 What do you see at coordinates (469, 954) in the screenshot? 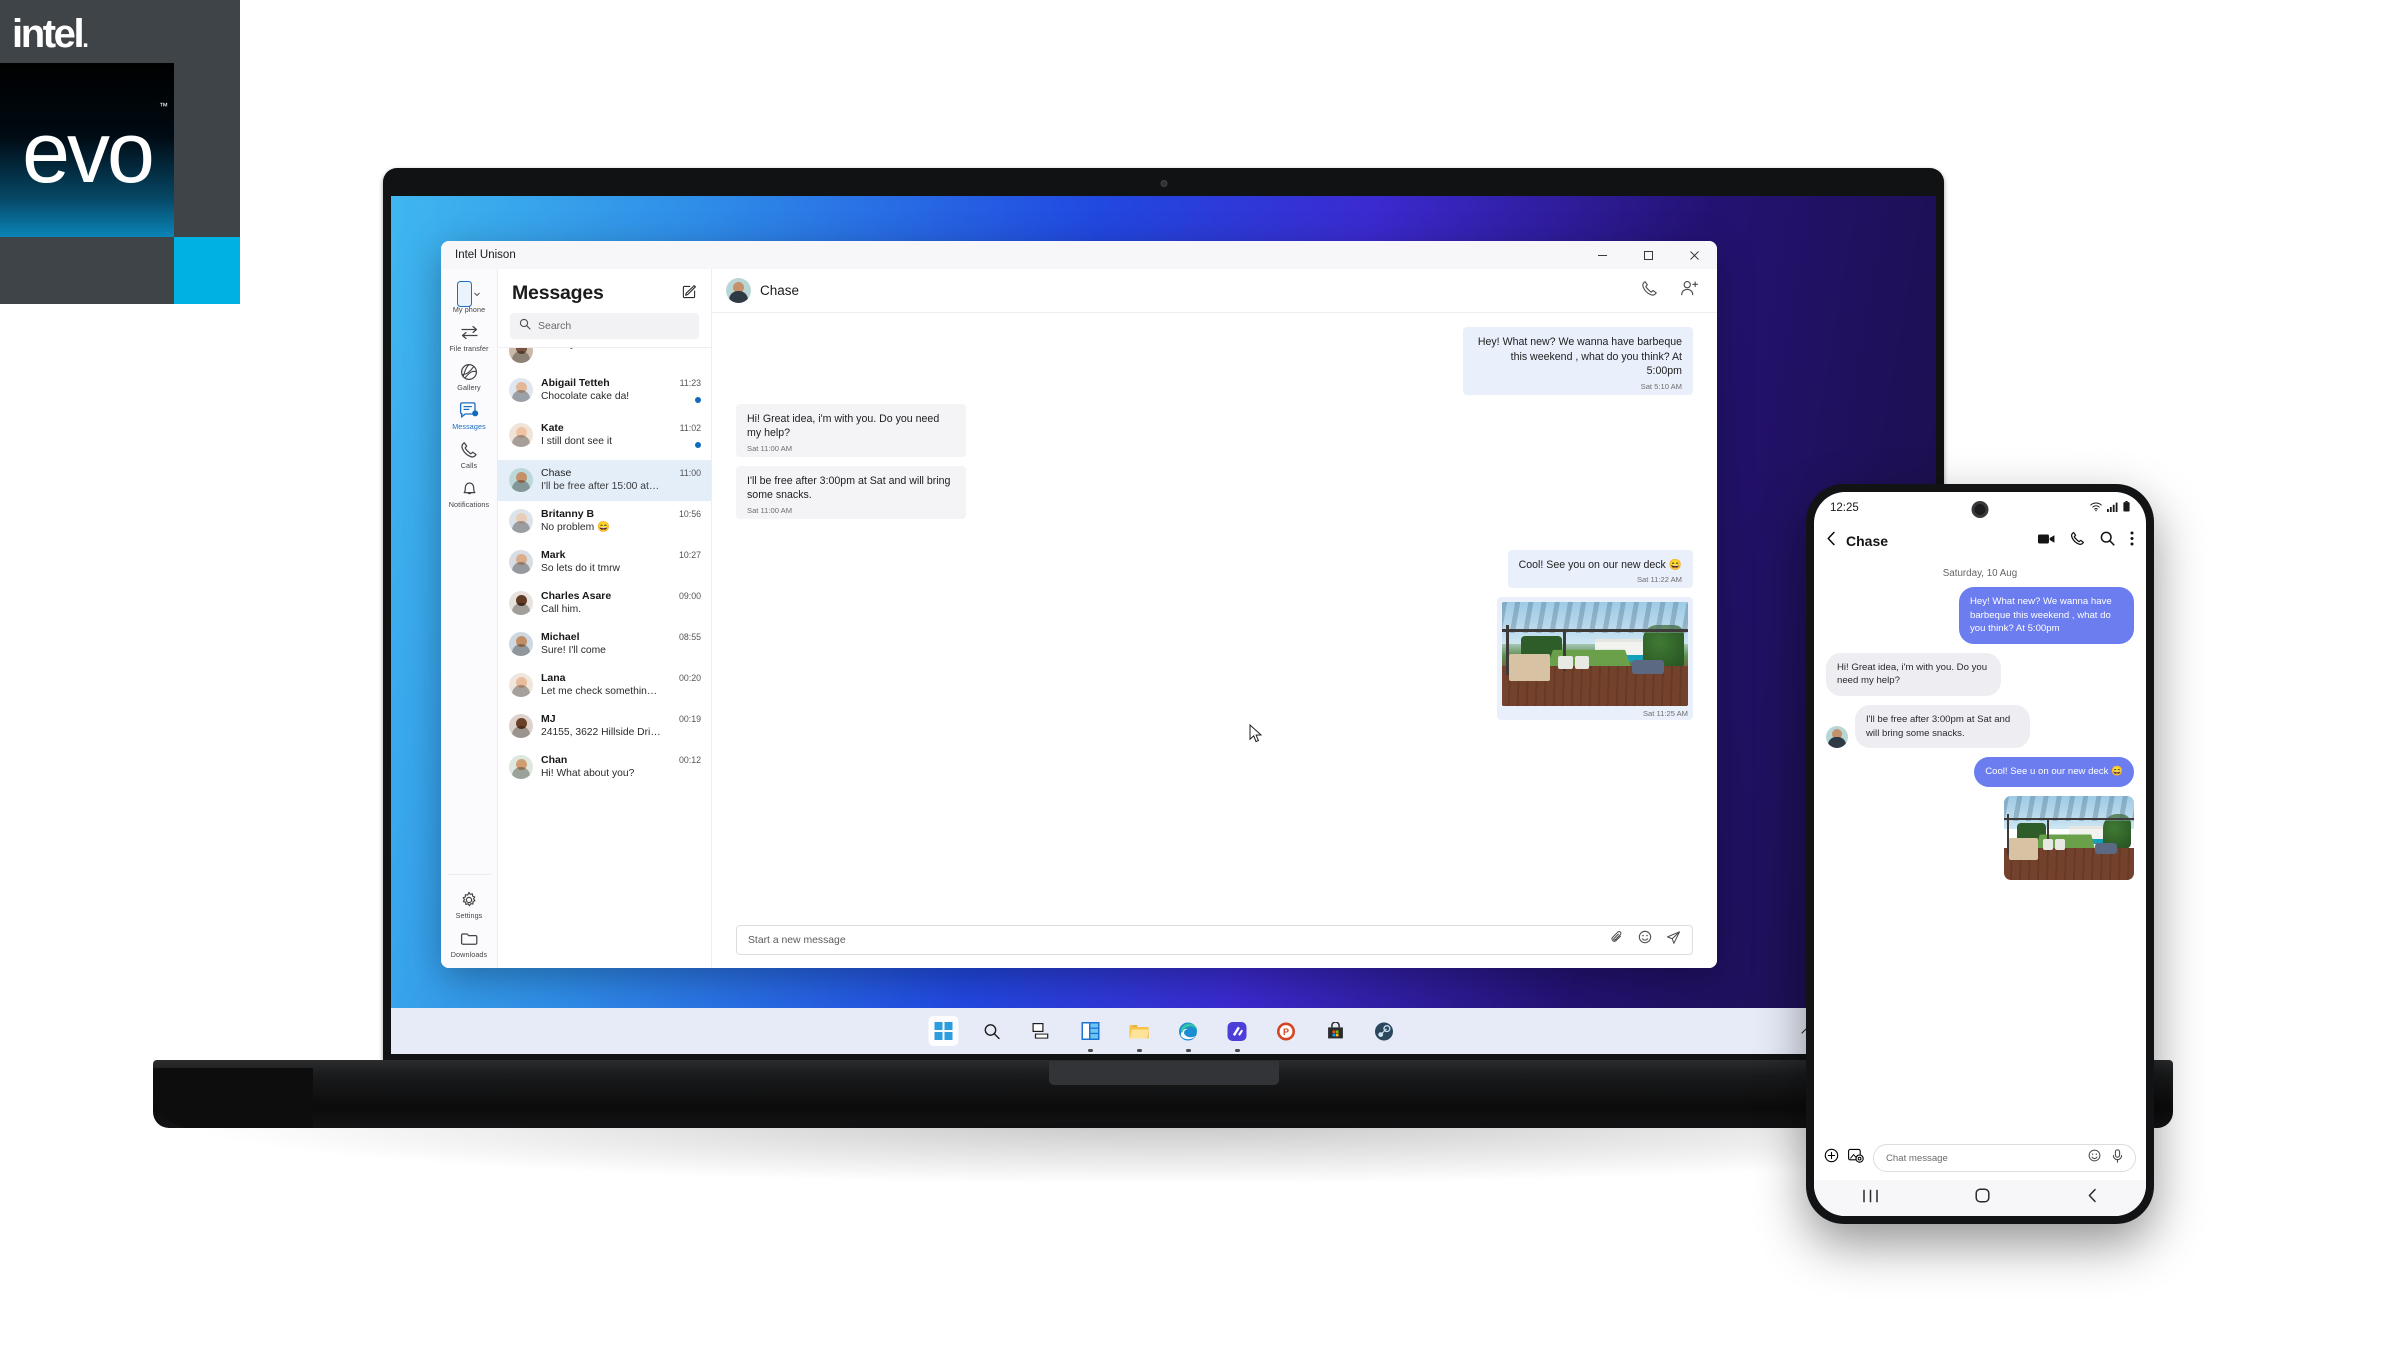
I see `sidebar-label: Downloads` at bounding box center [469, 954].